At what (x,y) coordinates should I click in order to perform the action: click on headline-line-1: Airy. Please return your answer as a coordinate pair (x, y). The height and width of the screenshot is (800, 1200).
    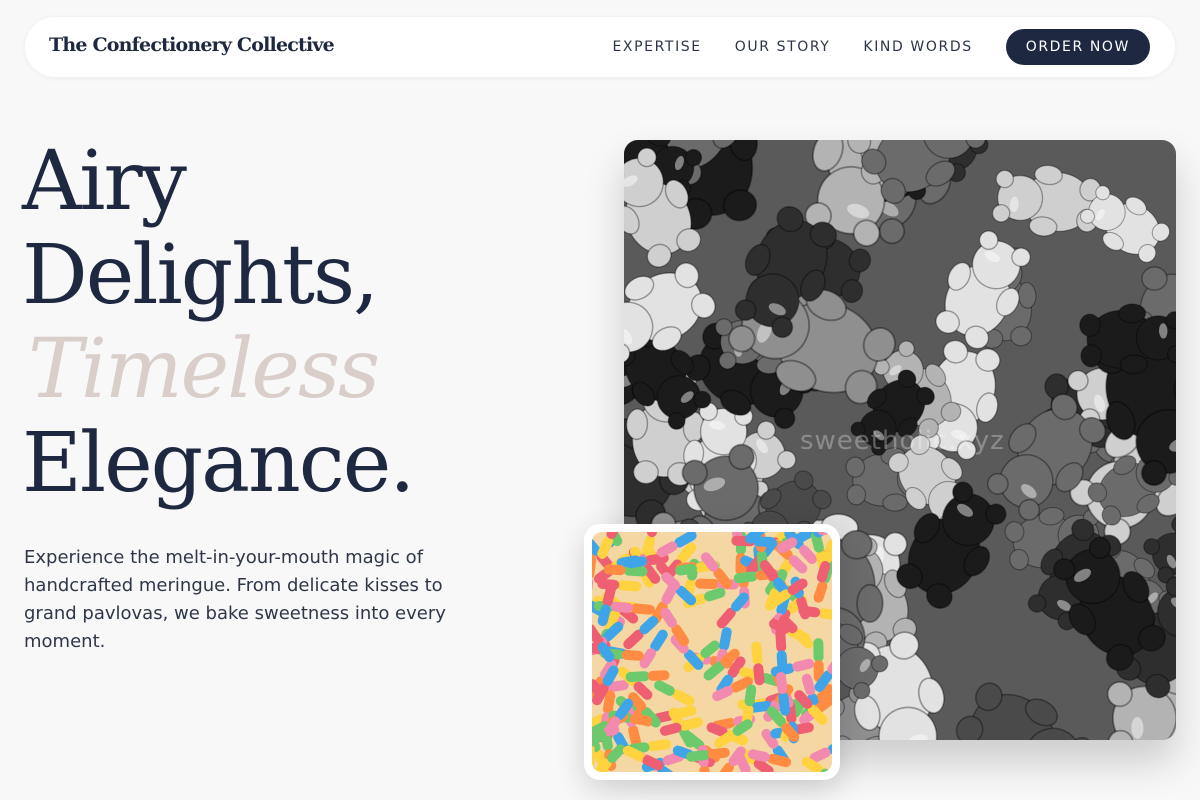
    Looking at the image, I should click on (104, 181).